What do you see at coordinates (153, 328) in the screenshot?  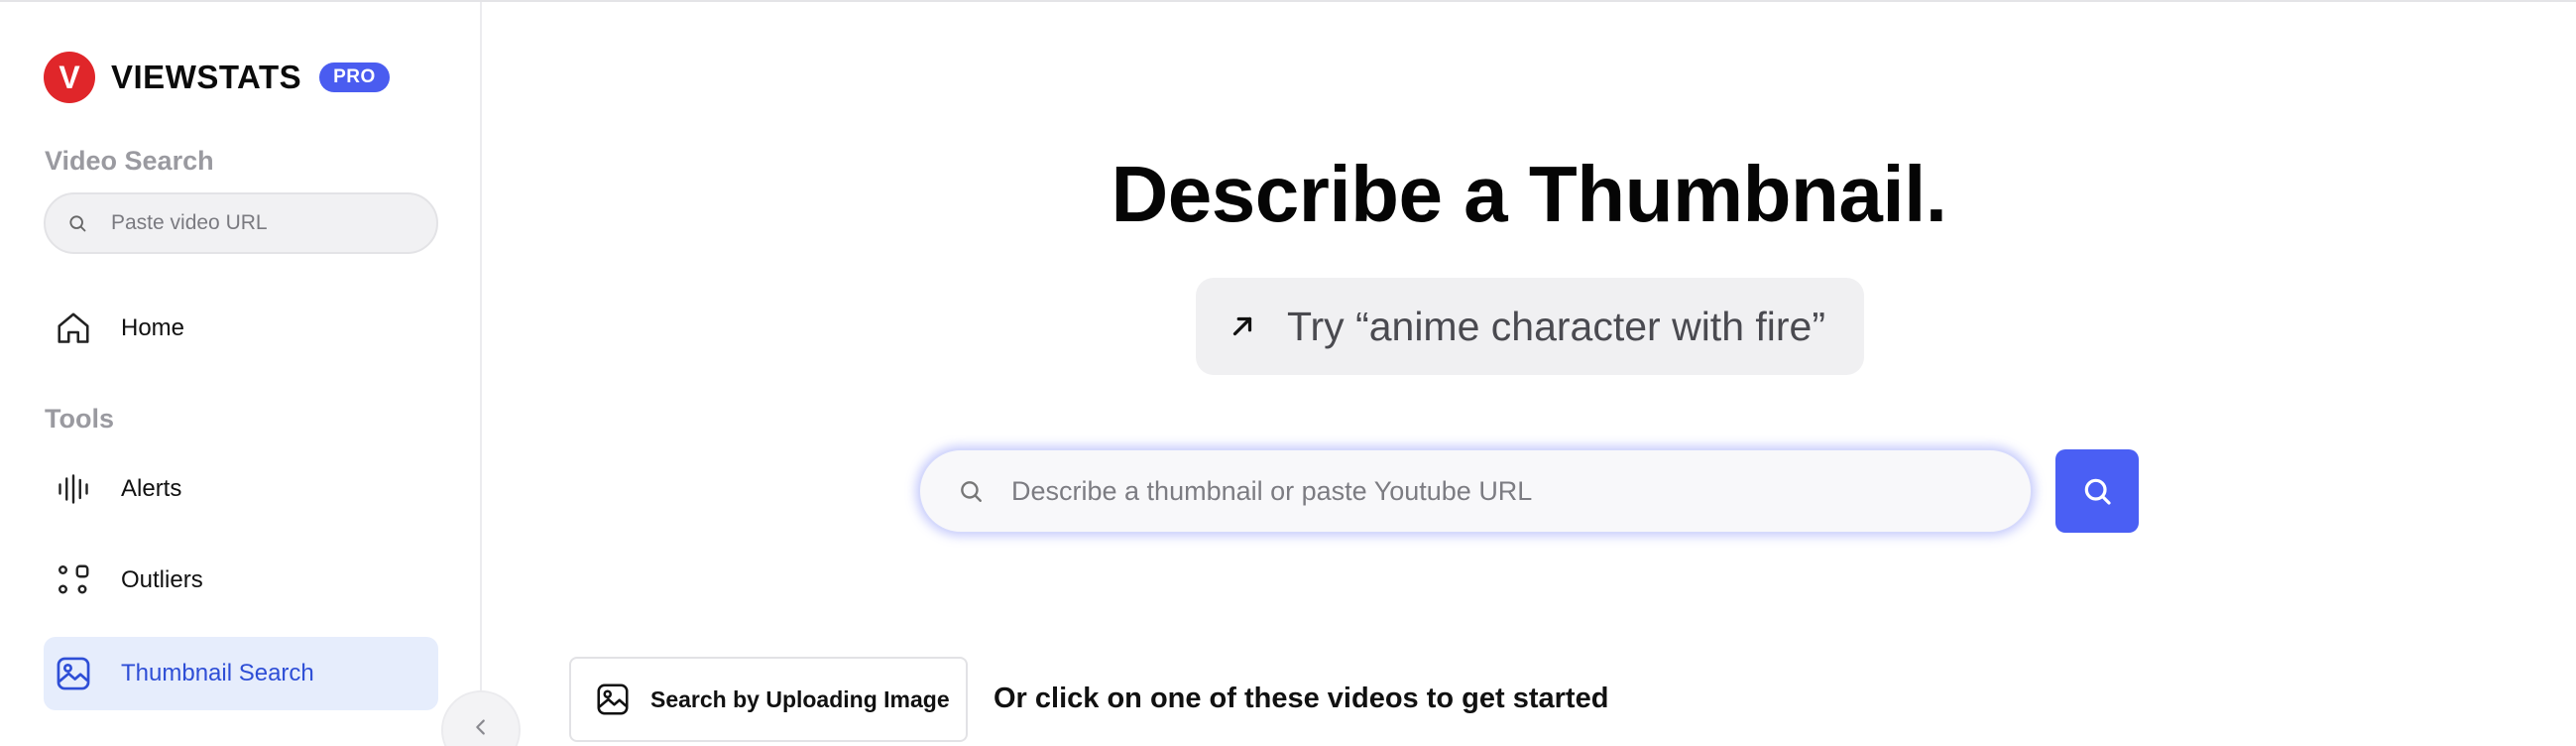 I see `sidebar-item-label: Home` at bounding box center [153, 328].